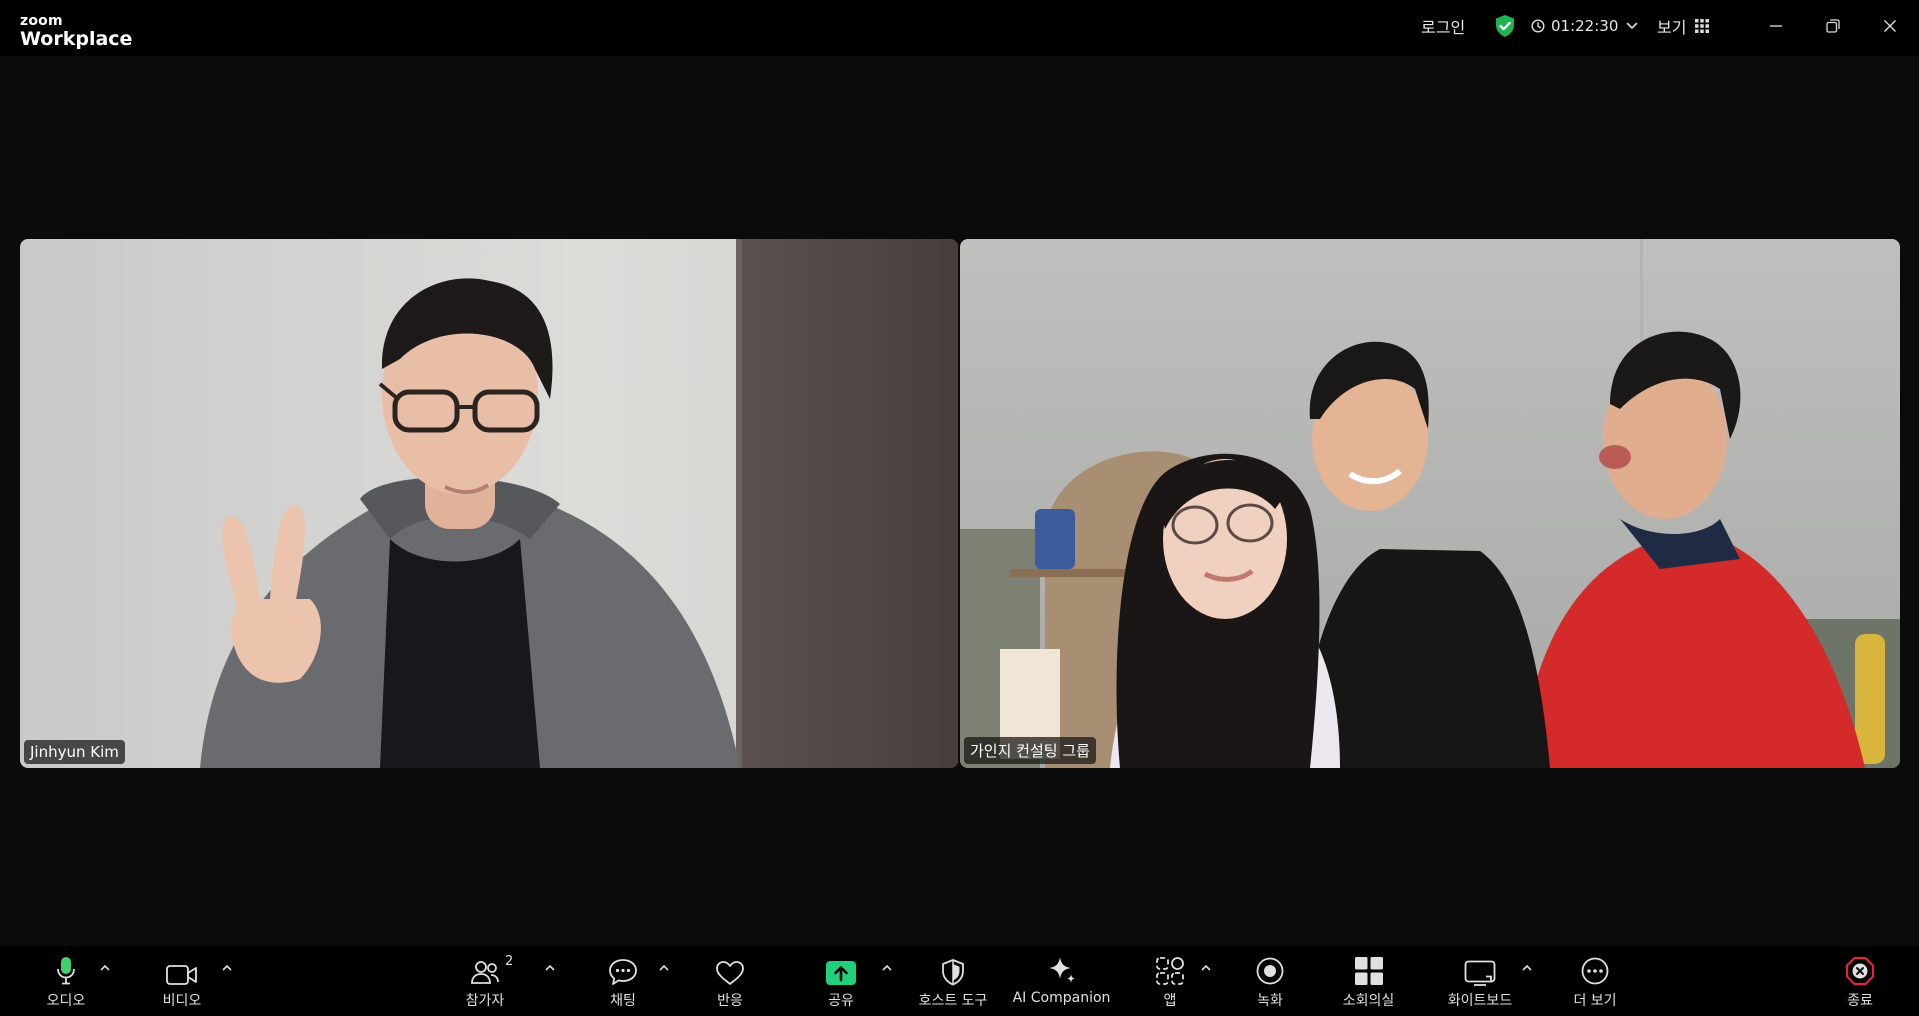 This screenshot has width=1919, height=1016. I want to click on chat-icon, so click(623, 968).